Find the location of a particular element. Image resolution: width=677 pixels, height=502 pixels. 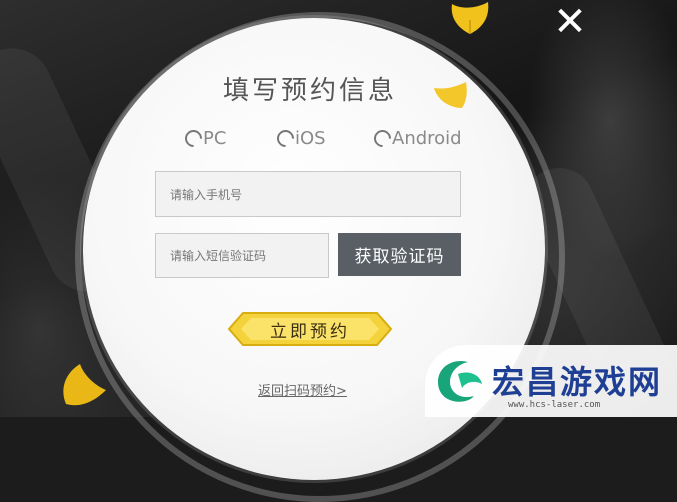

reserve-label: 立即预约 is located at coordinates (310, 331).